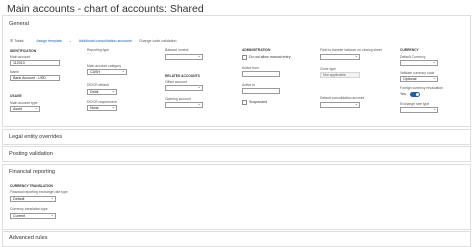 This screenshot has width=474, height=247. I want to click on foreign-reval-toggle, so click(415, 94).